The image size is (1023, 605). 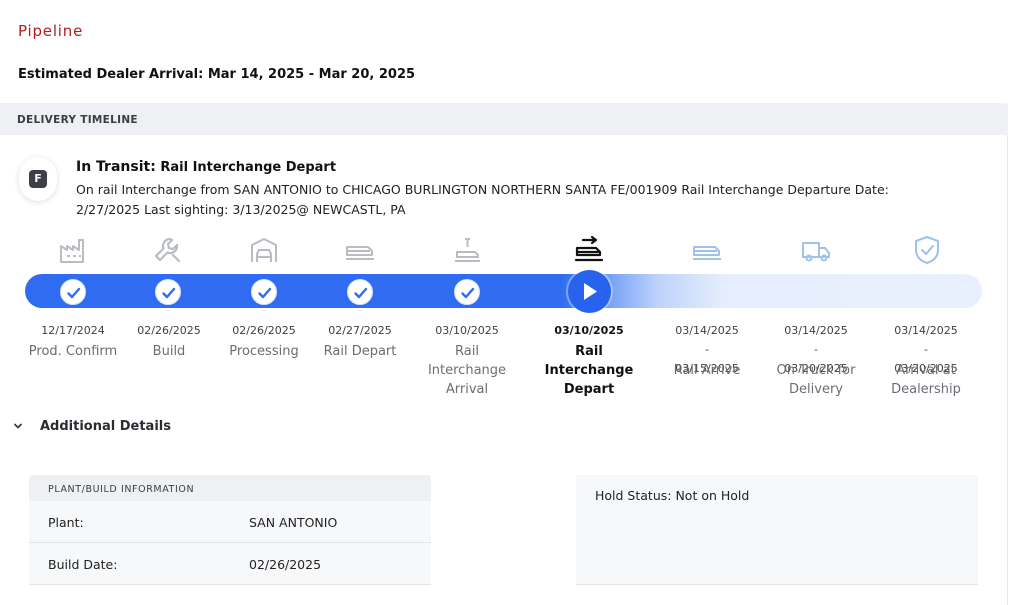 I want to click on page-title: Pipeline, so click(x=51, y=31).